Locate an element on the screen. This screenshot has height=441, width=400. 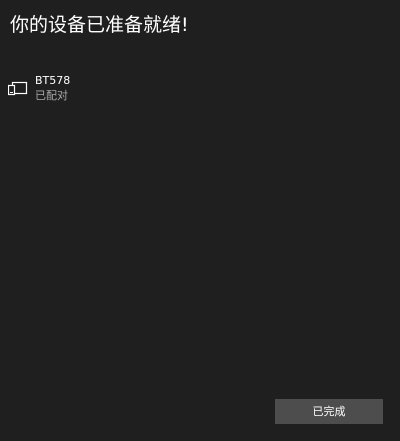
device-text: BT578 已配对 is located at coordinates (52, 88).